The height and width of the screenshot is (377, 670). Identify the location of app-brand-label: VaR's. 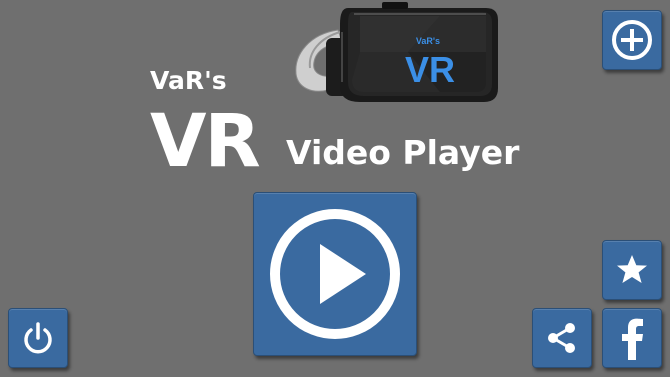
(188, 80).